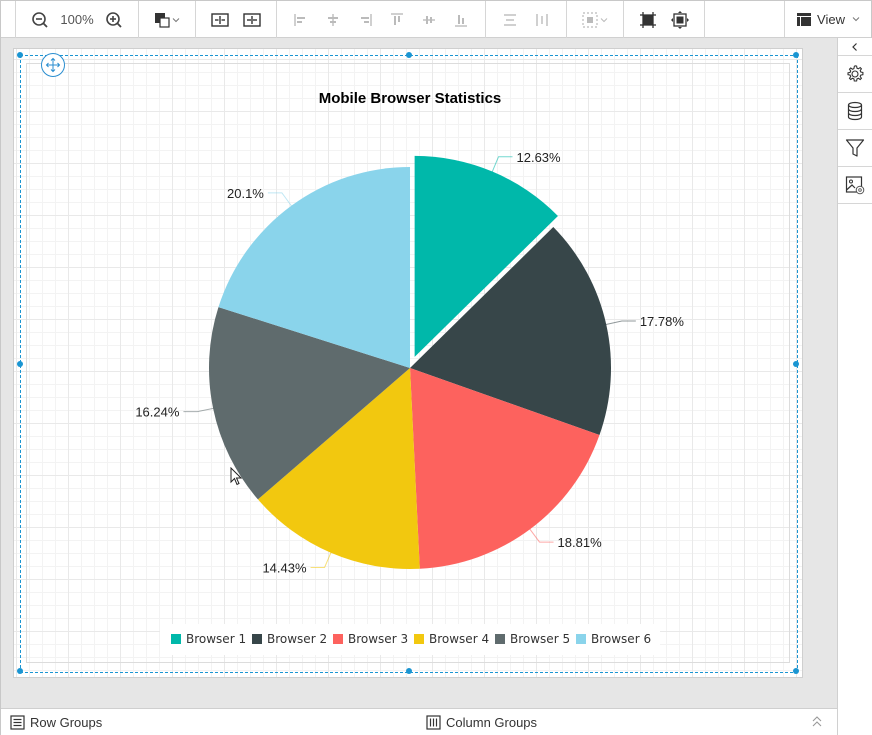 The width and height of the screenshot is (872, 735). I want to click on fit-height-button, so click(252, 20).